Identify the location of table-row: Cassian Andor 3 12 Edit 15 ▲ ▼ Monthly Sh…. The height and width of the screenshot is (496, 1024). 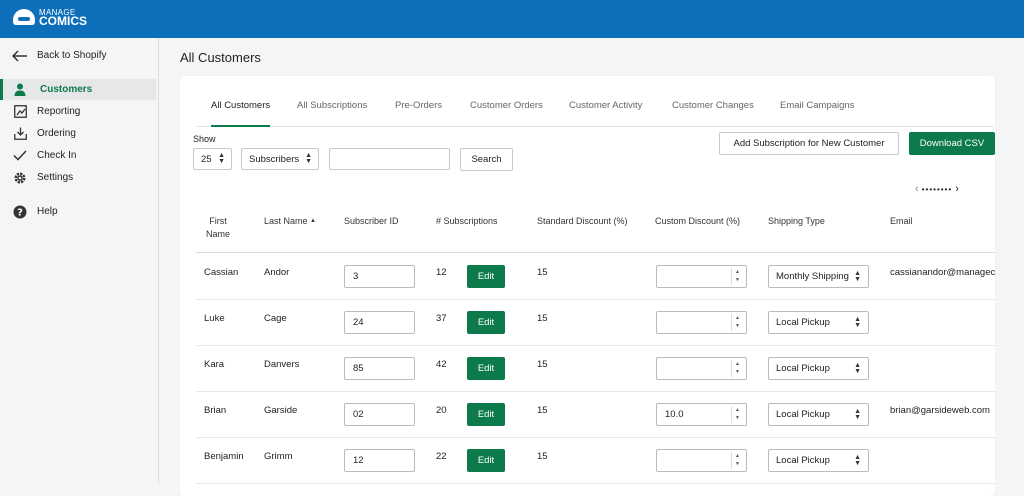
(595, 276).